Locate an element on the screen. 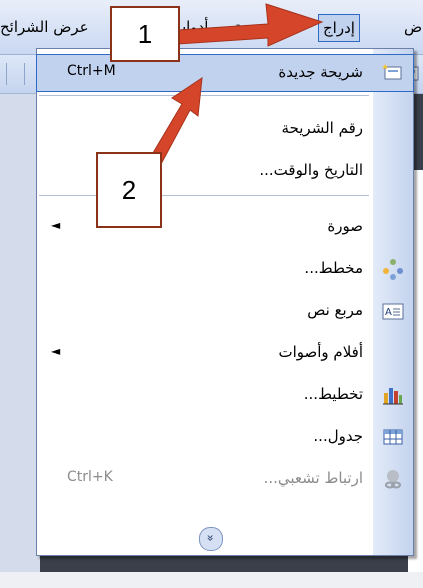 Image resolution: width=423 pixels, height=588 pixels. annotation-arrows is located at coordinates (236, 85).